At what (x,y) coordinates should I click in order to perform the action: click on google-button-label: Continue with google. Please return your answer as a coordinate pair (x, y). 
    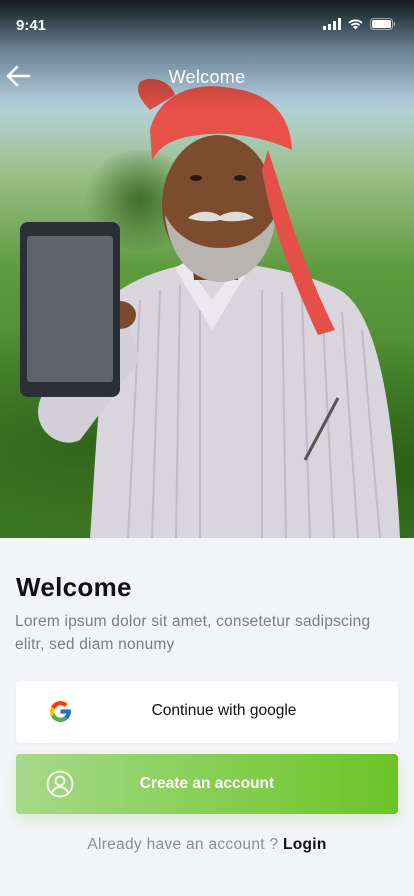
    Looking at the image, I should click on (224, 710).